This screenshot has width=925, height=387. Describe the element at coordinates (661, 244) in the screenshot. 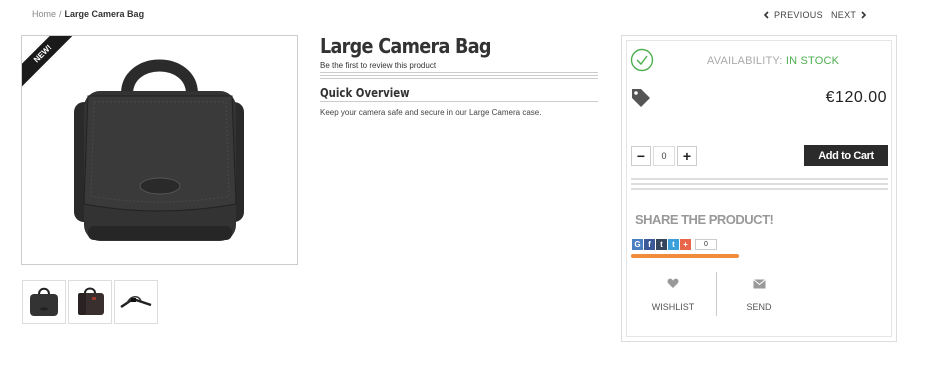

I see `tumblr-icon: t` at that location.